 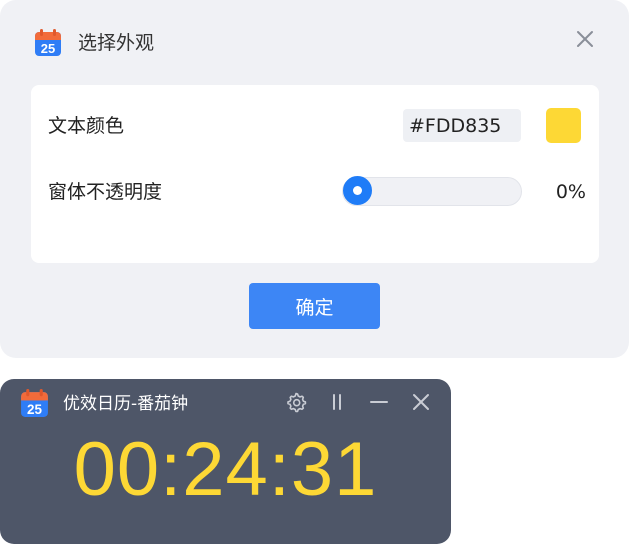 I want to click on opacity-label: 窗体不透明度, so click(x=105, y=192).